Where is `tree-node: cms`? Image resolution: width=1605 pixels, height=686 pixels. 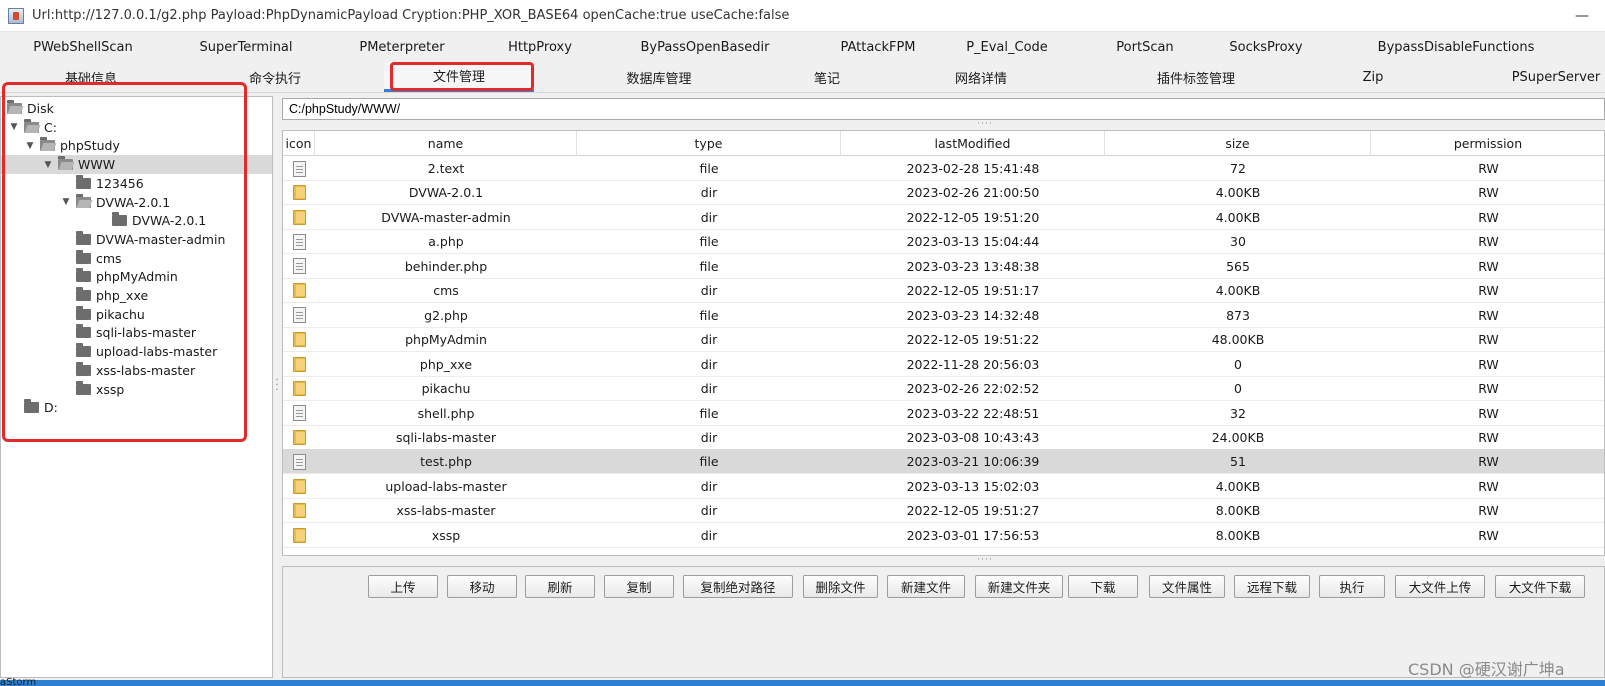 tree-node: cms is located at coordinates (136, 258).